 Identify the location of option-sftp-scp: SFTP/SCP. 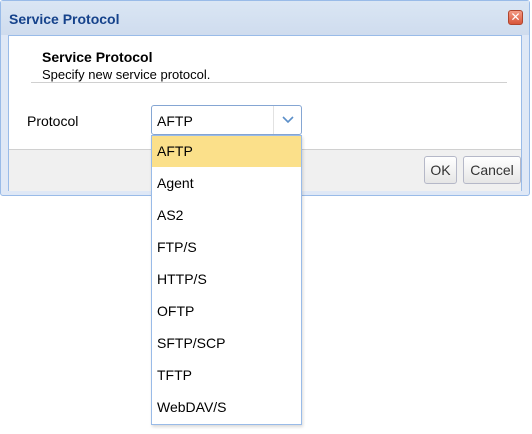
(226, 343).